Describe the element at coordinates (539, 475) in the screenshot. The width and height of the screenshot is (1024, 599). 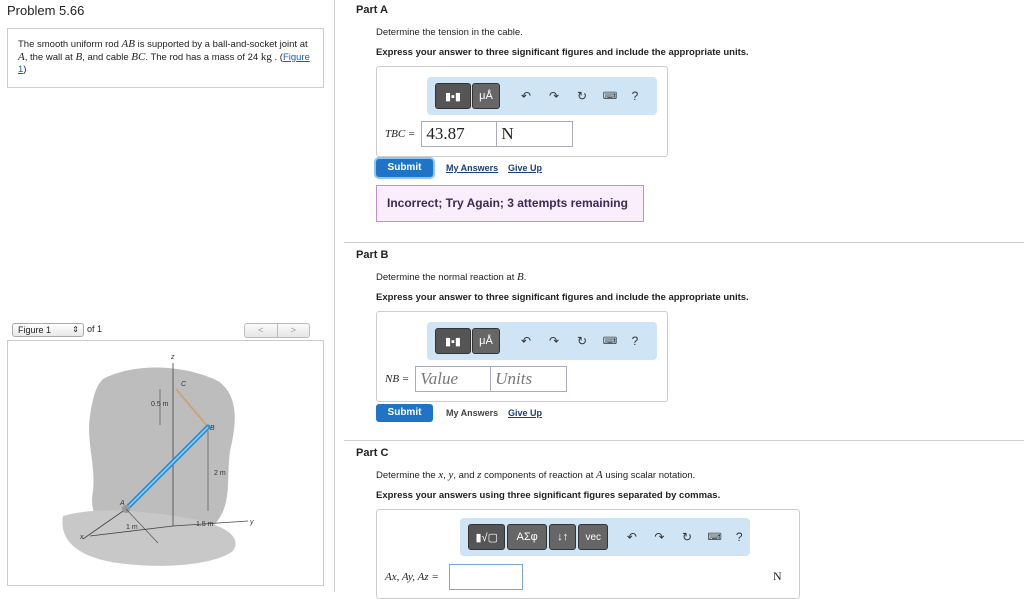
I see `part-c-prompt-text: components of reaction at` at that location.